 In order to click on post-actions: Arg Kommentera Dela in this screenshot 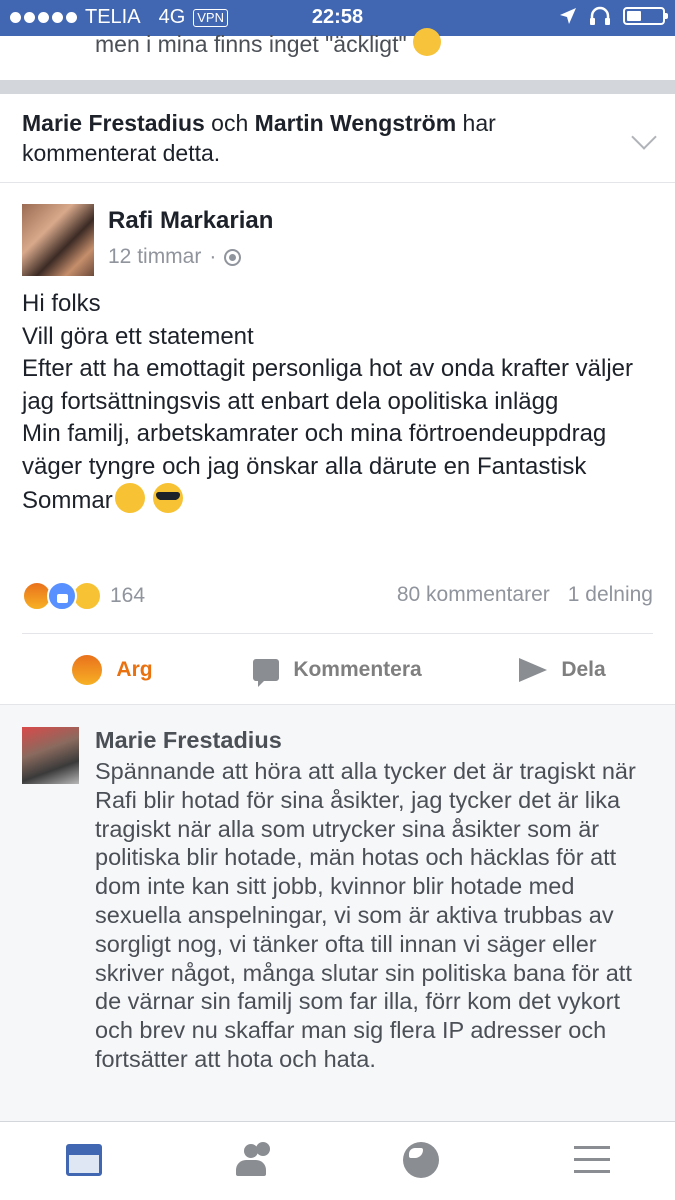, I will do `click(337, 670)`.